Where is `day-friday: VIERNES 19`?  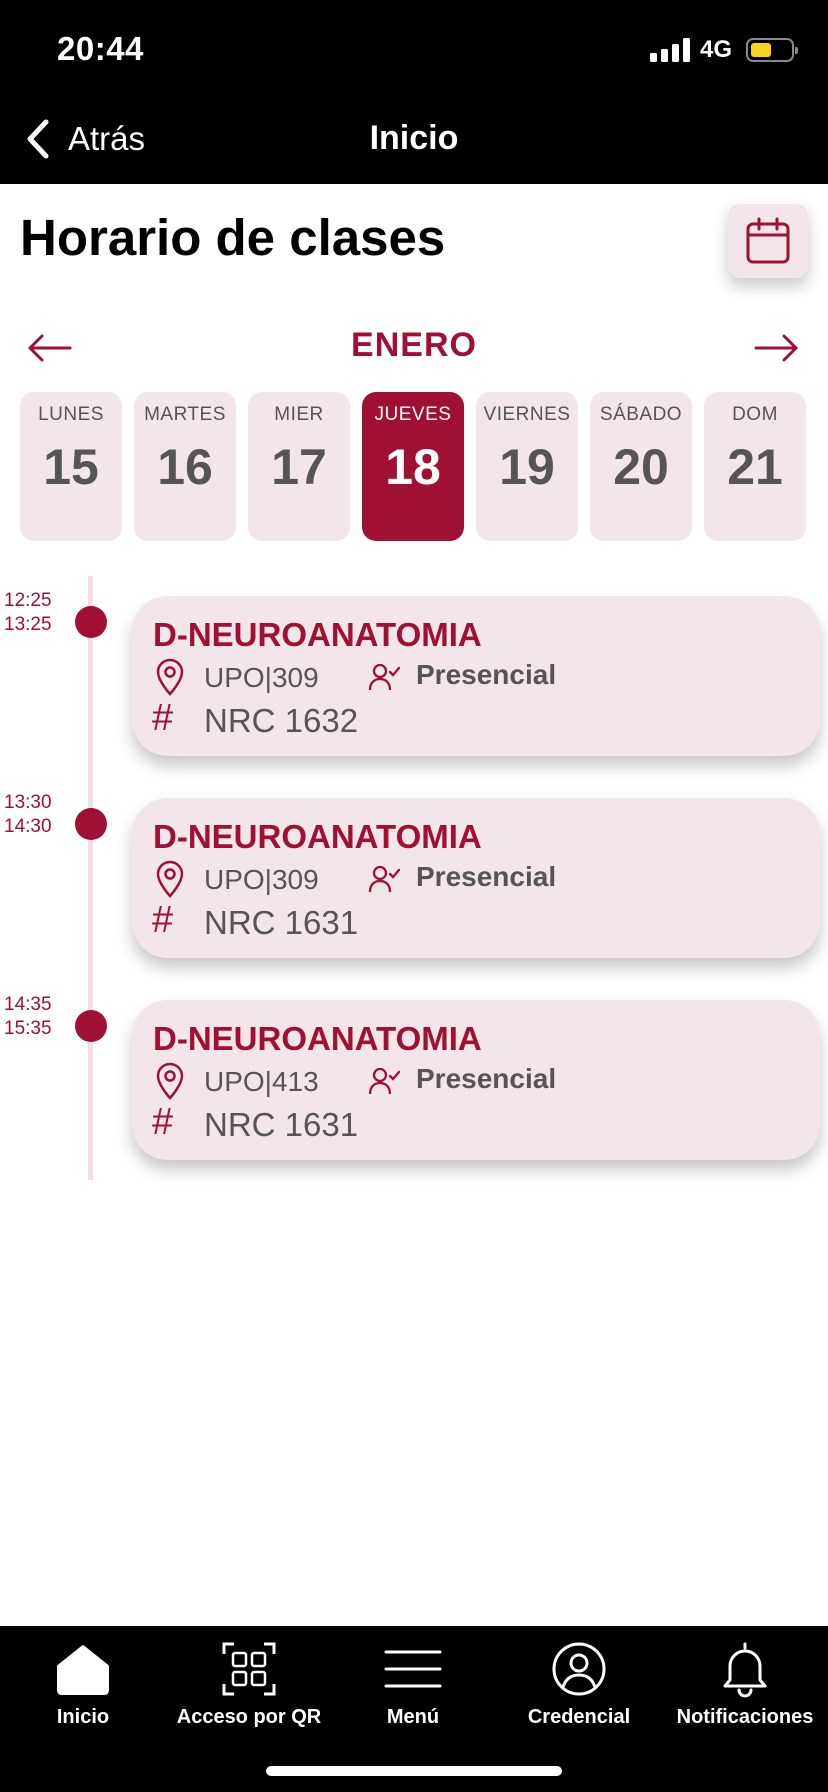 day-friday: VIERNES 19 is located at coordinates (527, 466).